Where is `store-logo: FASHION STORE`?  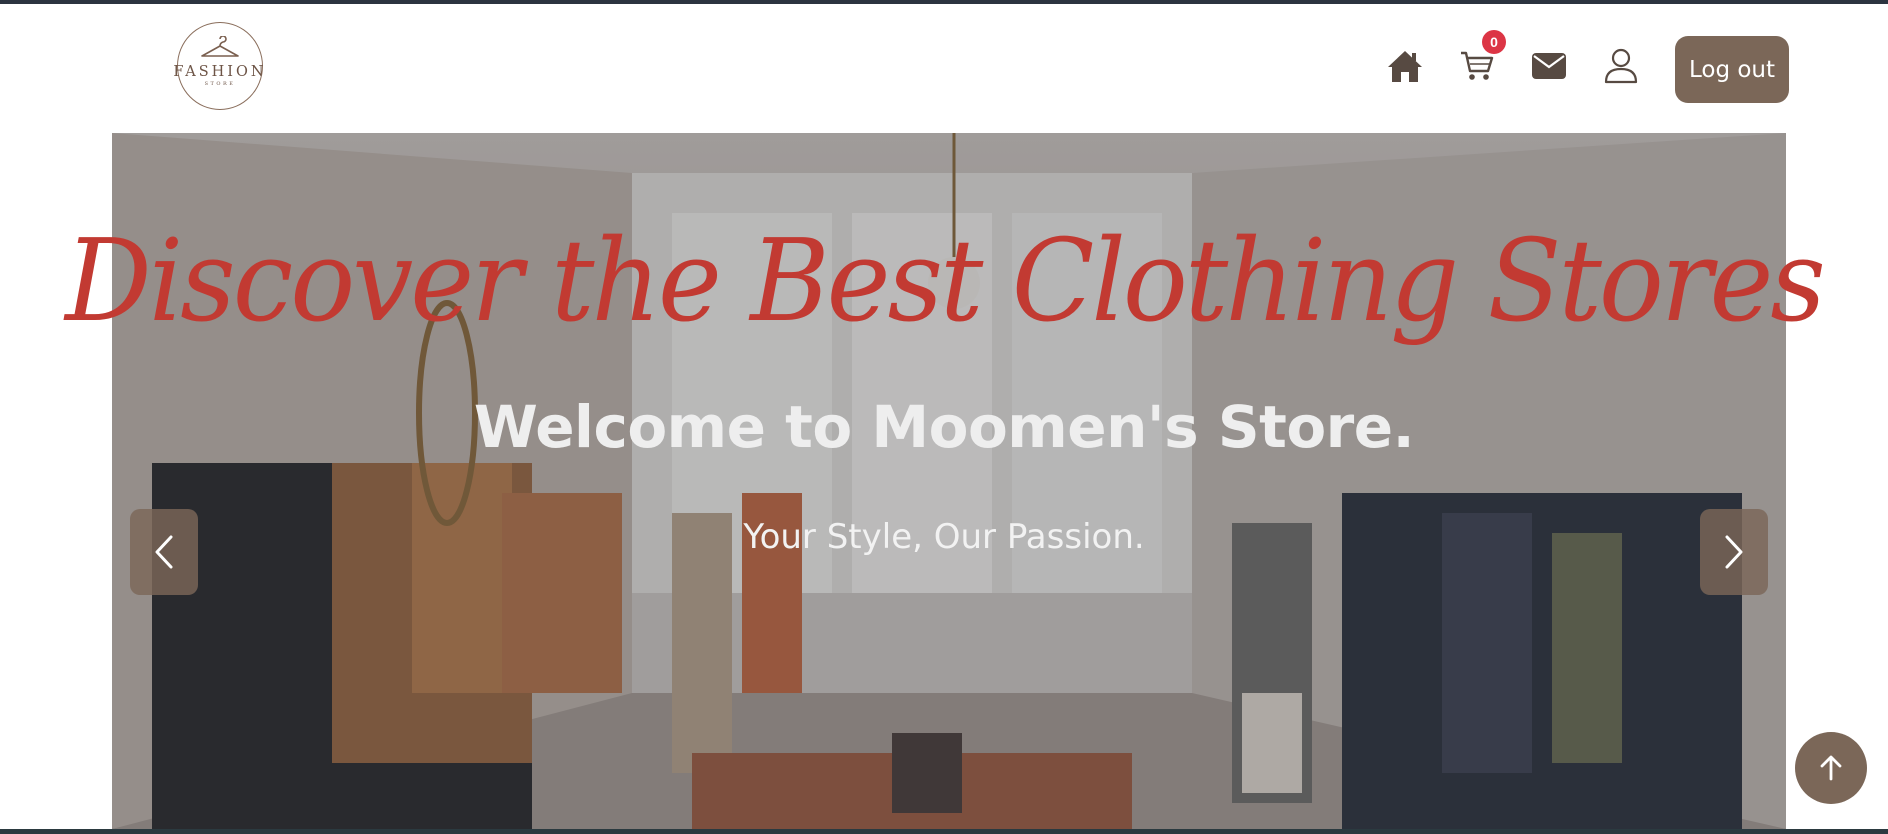 store-logo: FASHION STORE is located at coordinates (220, 68).